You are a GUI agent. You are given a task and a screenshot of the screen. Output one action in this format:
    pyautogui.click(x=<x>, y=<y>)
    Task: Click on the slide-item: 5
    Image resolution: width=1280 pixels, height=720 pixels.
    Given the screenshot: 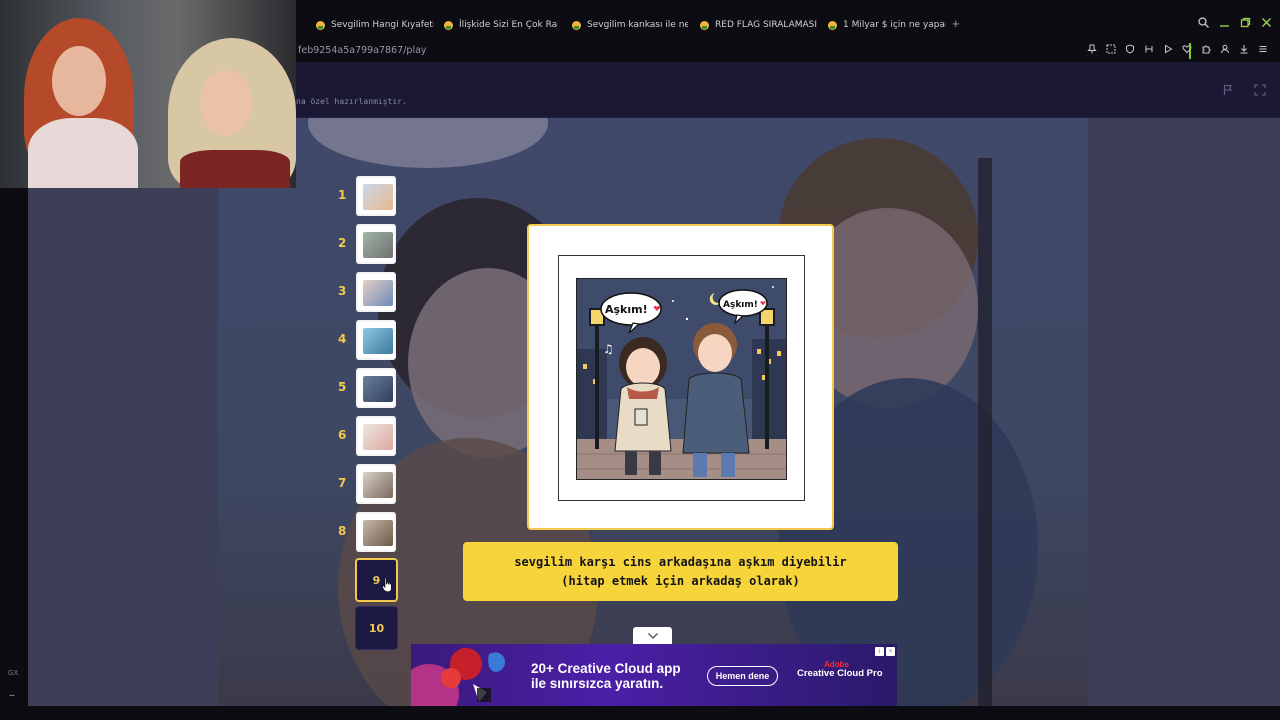 What is the action you would take?
    pyautogui.click(x=370, y=388)
    